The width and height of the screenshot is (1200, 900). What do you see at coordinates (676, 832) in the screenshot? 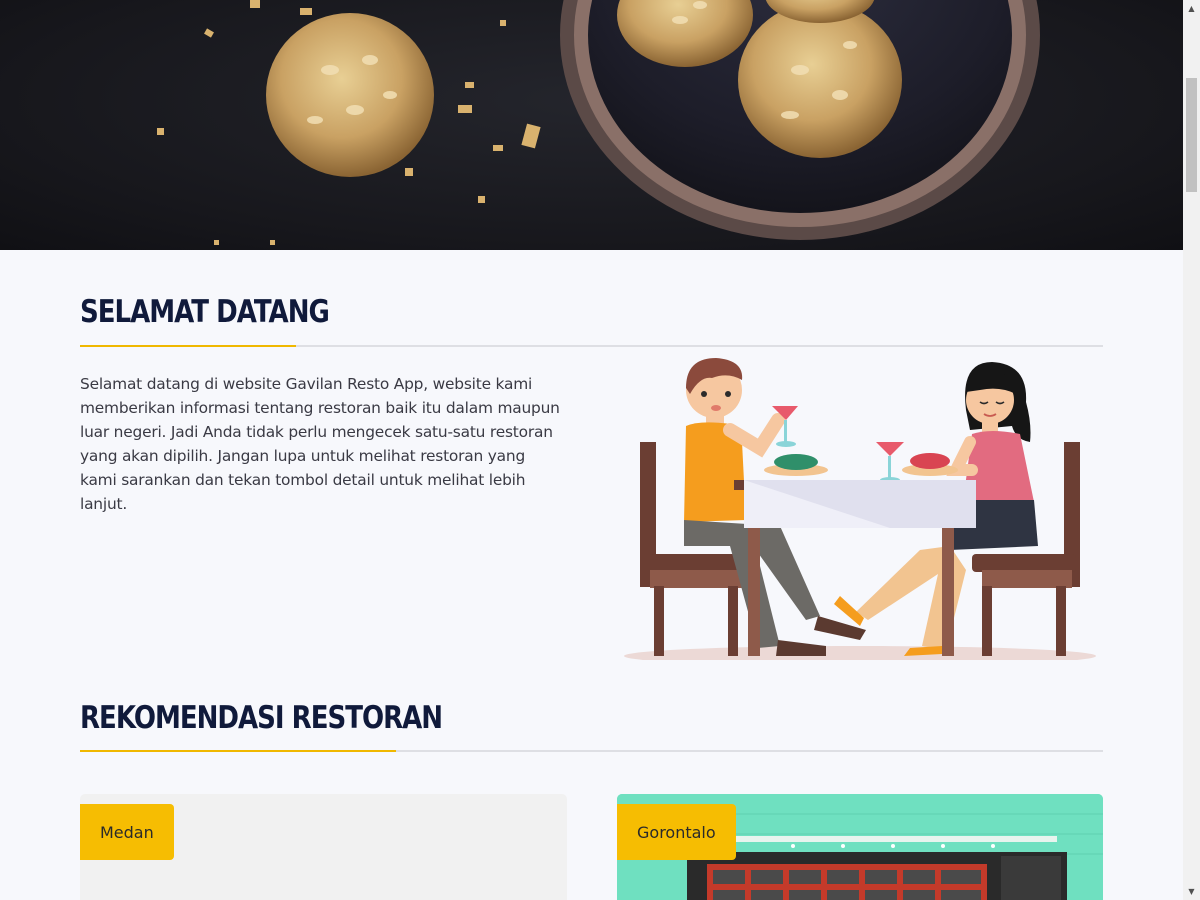
I see `city-badge-gorontalo: Gorontalo` at bounding box center [676, 832].